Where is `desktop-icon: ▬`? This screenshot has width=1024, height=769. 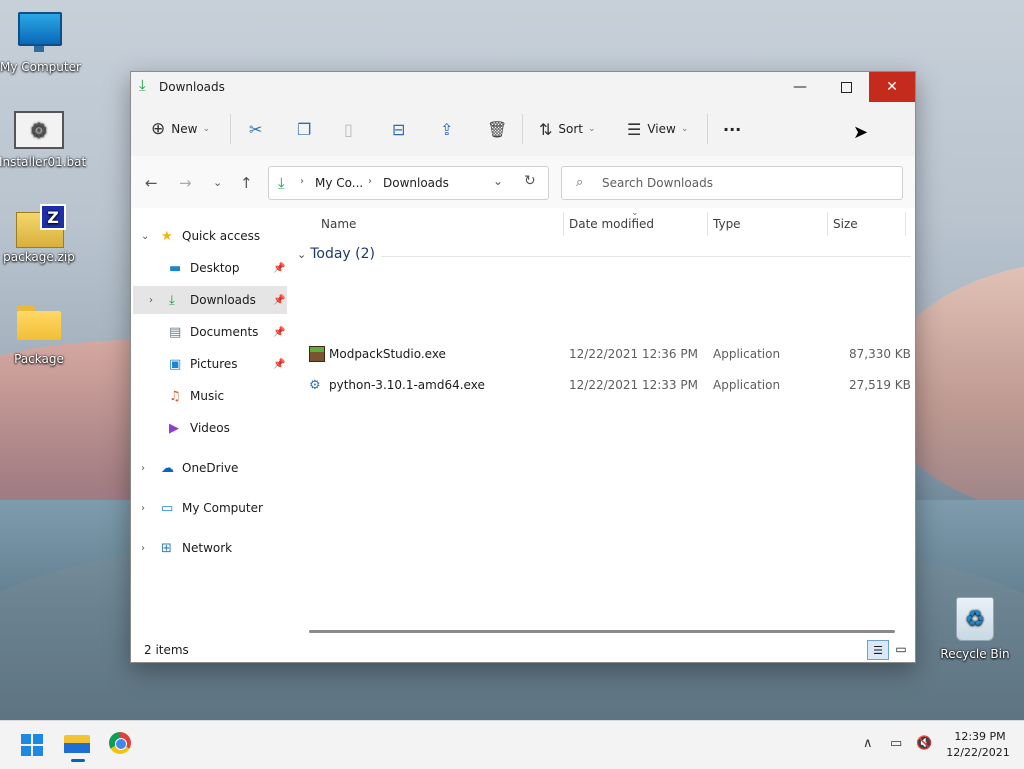 desktop-icon: ▬ is located at coordinates (175, 268).